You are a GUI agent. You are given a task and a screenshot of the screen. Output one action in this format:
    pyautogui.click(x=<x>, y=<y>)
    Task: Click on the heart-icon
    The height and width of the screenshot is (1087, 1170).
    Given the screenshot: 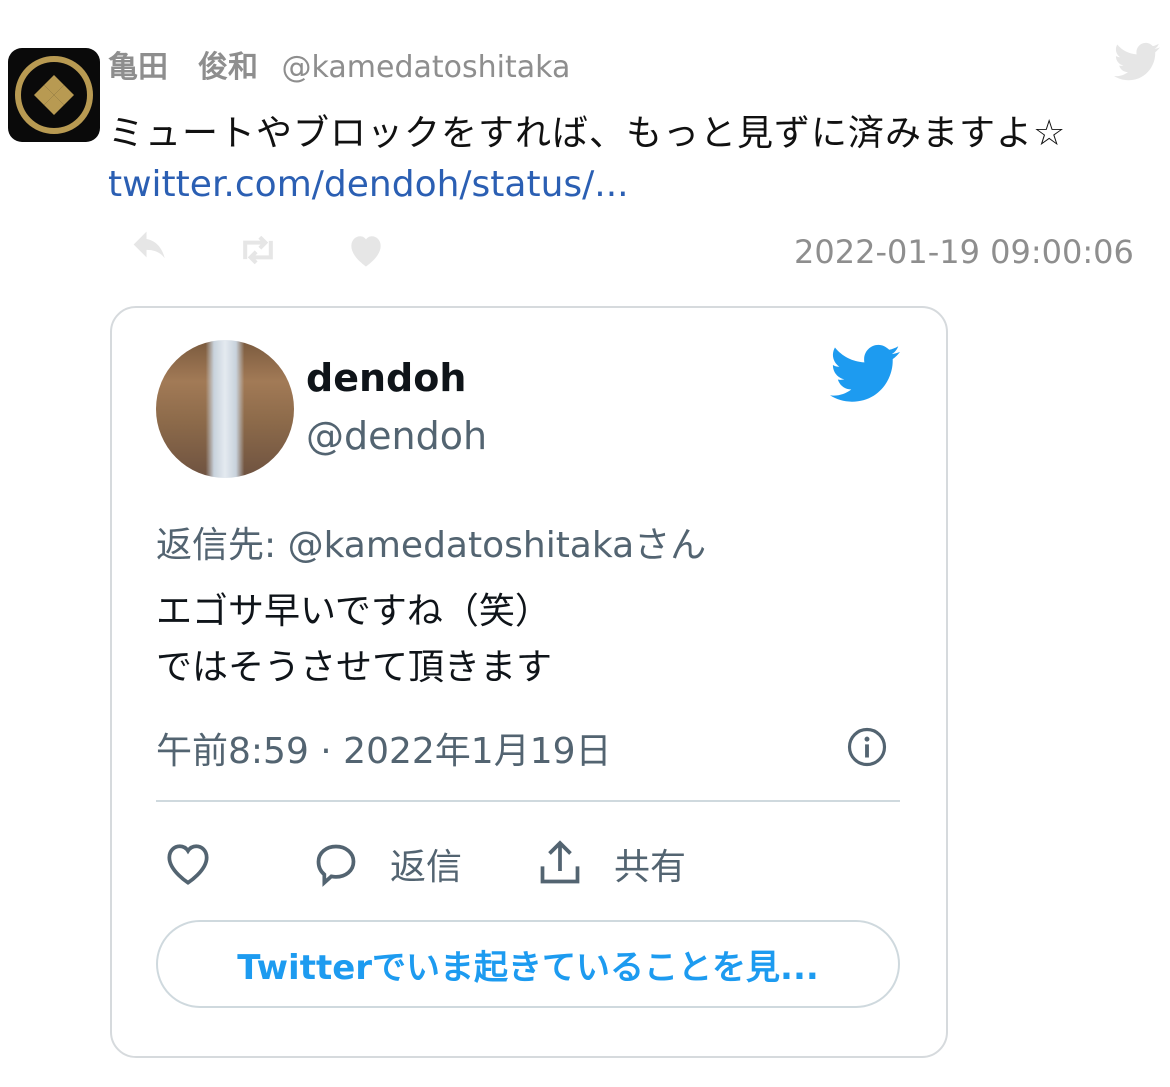 What is the action you would take?
    pyautogui.click(x=188, y=864)
    